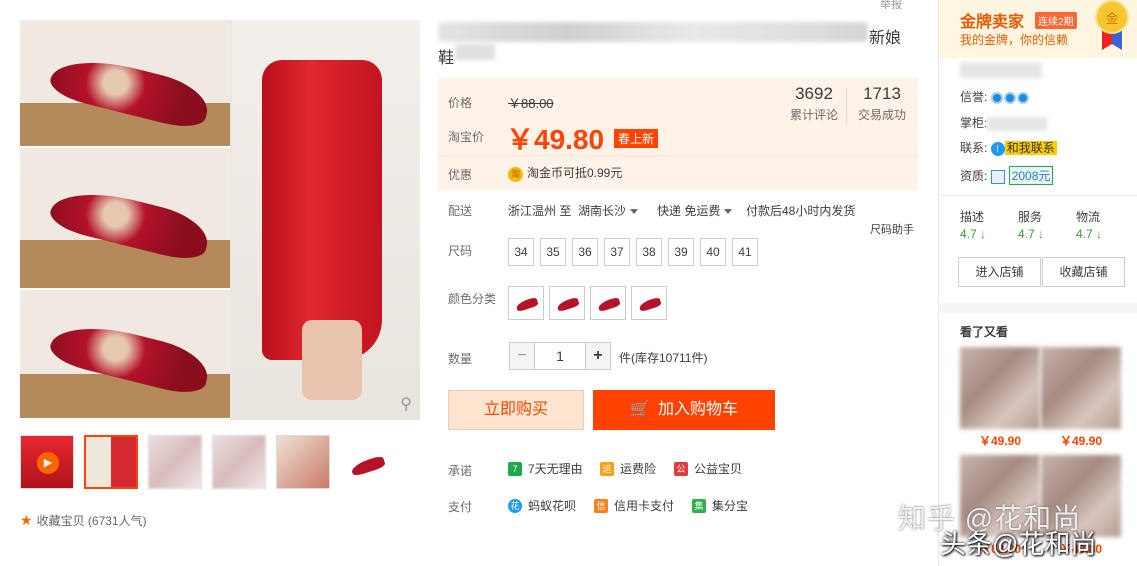 The height and width of the screenshot is (566, 1137). What do you see at coordinates (644, 506) in the screenshot?
I see `payment-text-2: 信用卡支付` at bounding box center [644, 506].